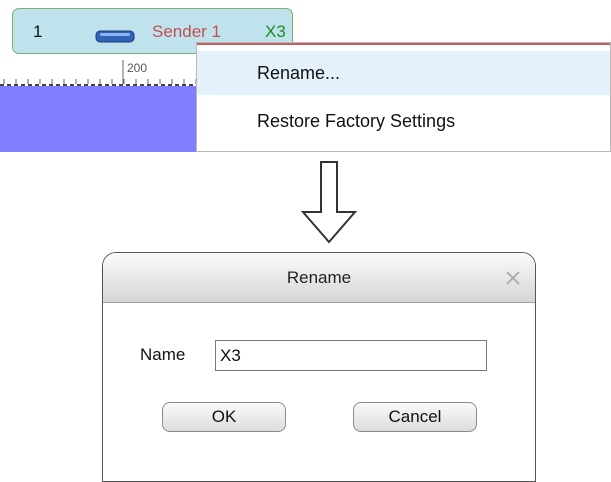  I want to click on name-label: Name, so click(163, 354).